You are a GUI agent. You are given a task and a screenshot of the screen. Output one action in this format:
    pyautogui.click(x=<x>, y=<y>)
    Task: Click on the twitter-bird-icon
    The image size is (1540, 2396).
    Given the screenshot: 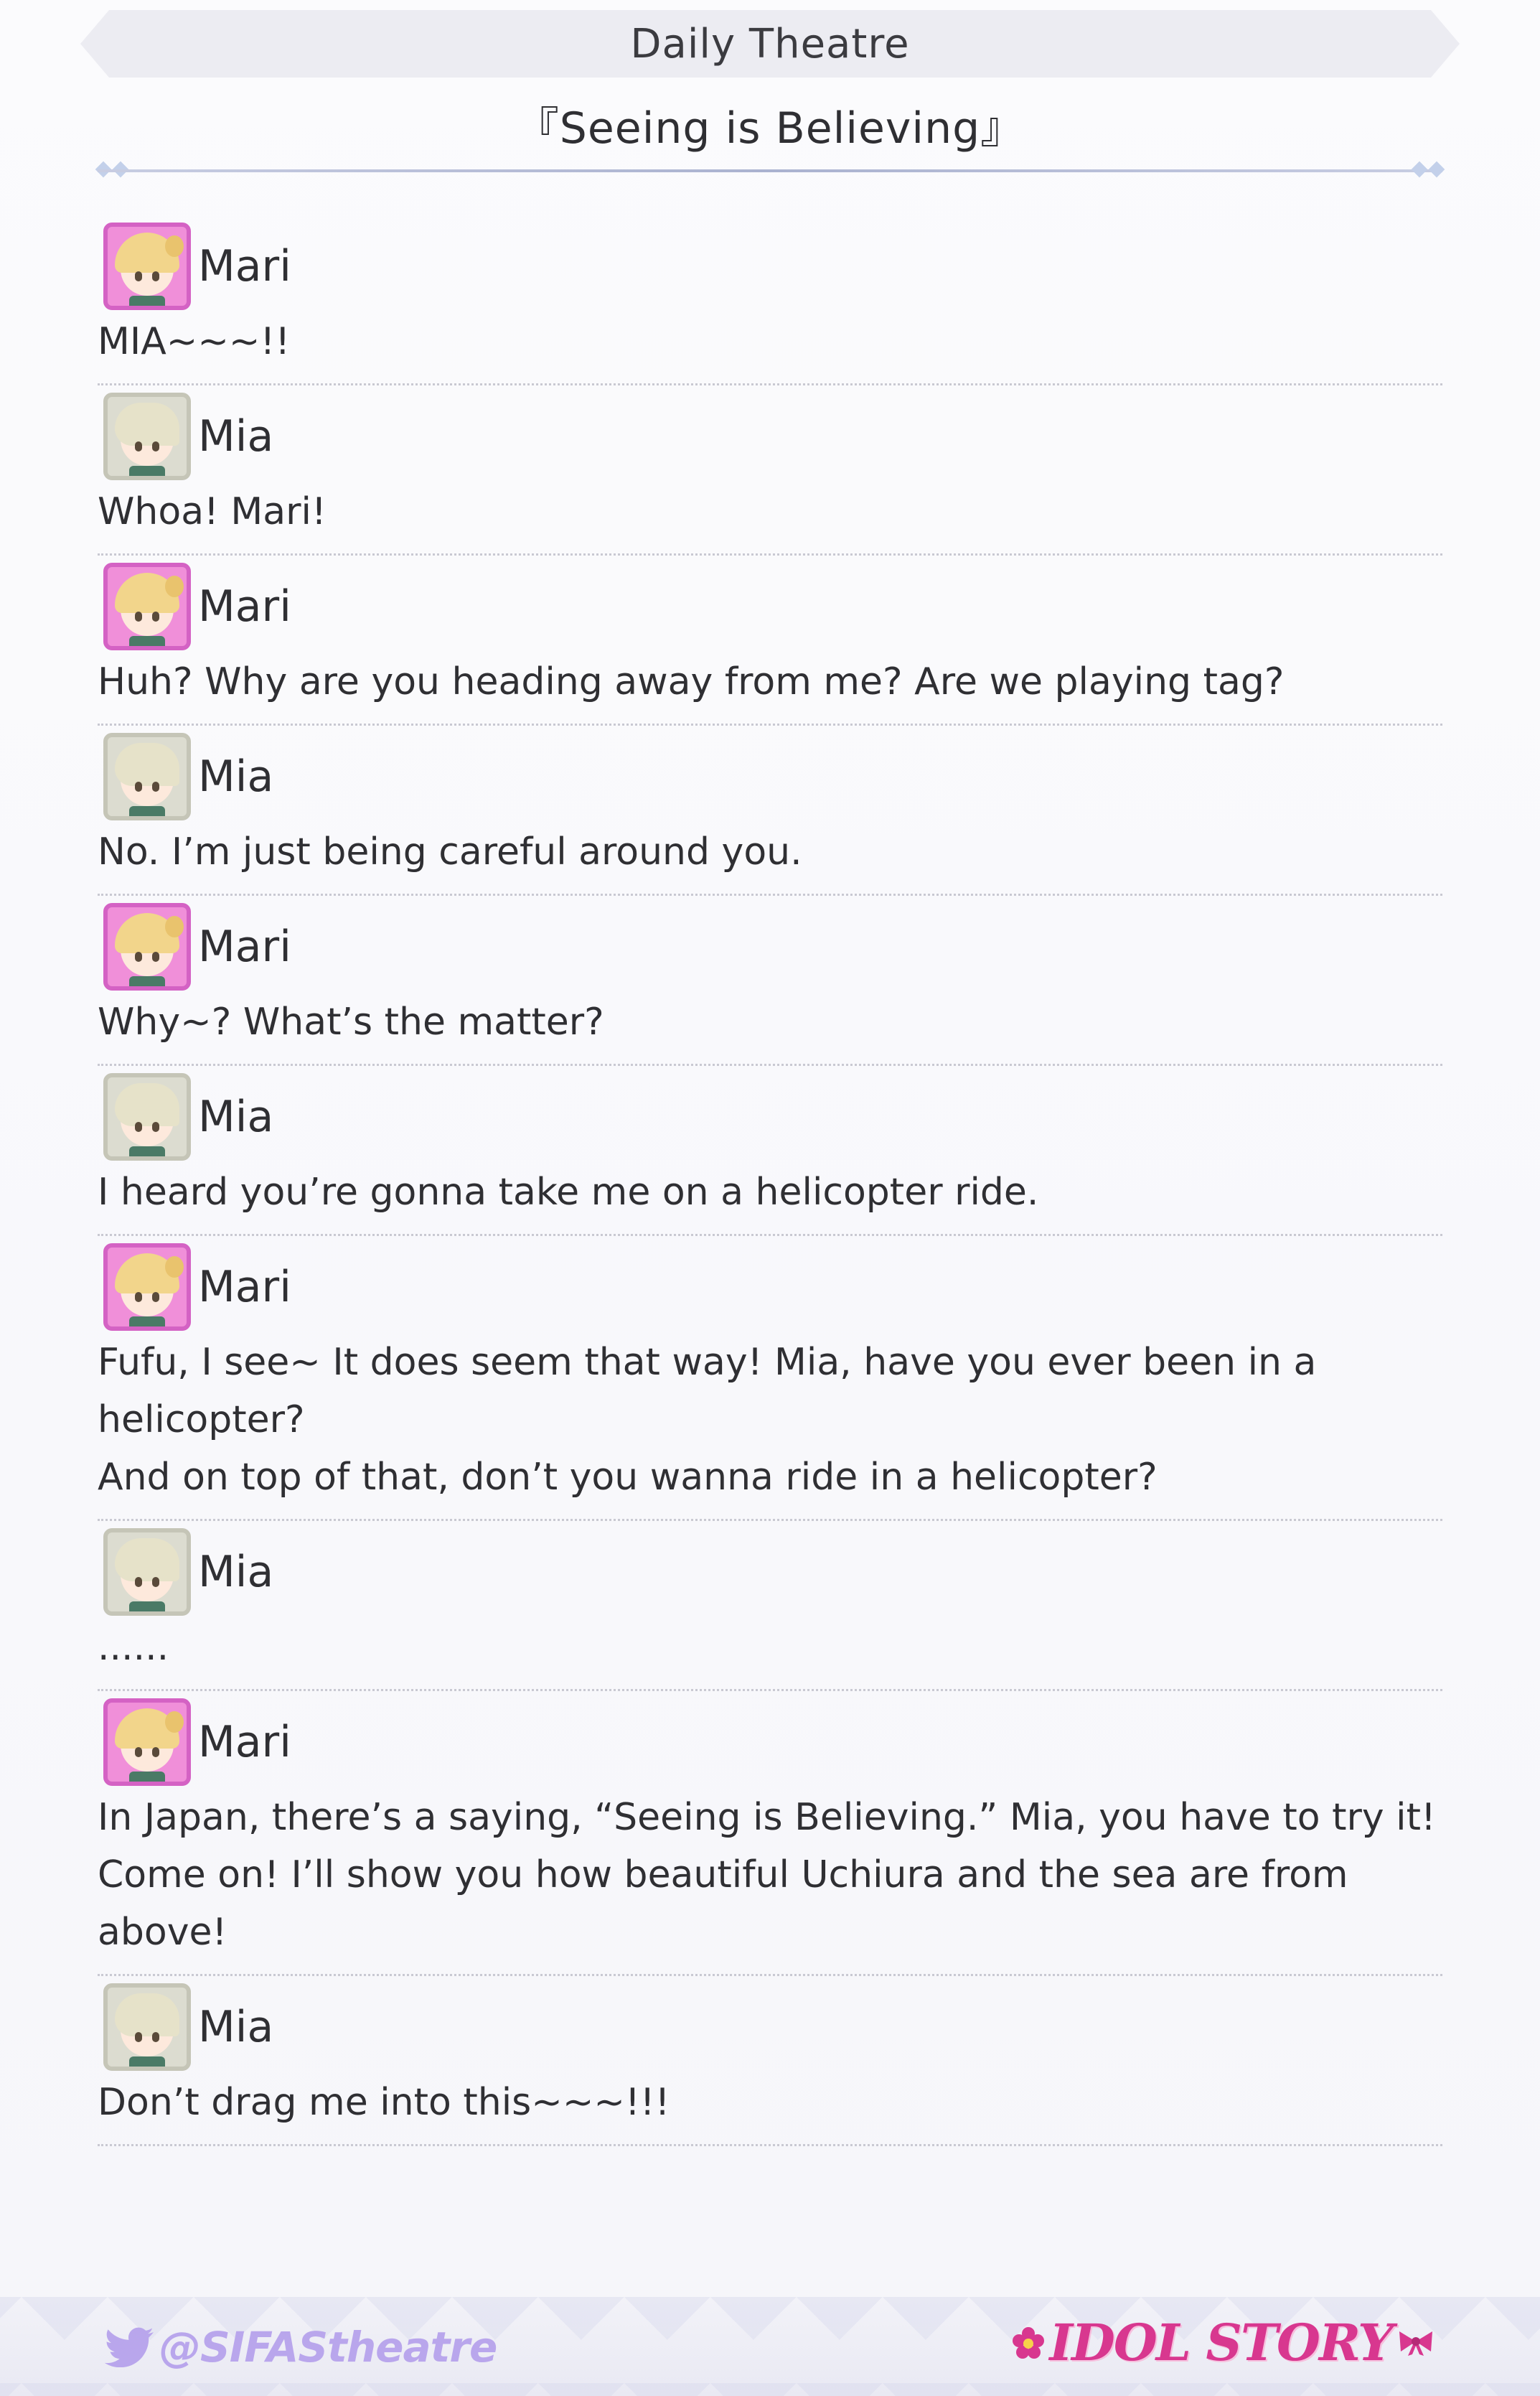 What is the action you would take?
    pyautogui.click(x=130, y=2347)
    